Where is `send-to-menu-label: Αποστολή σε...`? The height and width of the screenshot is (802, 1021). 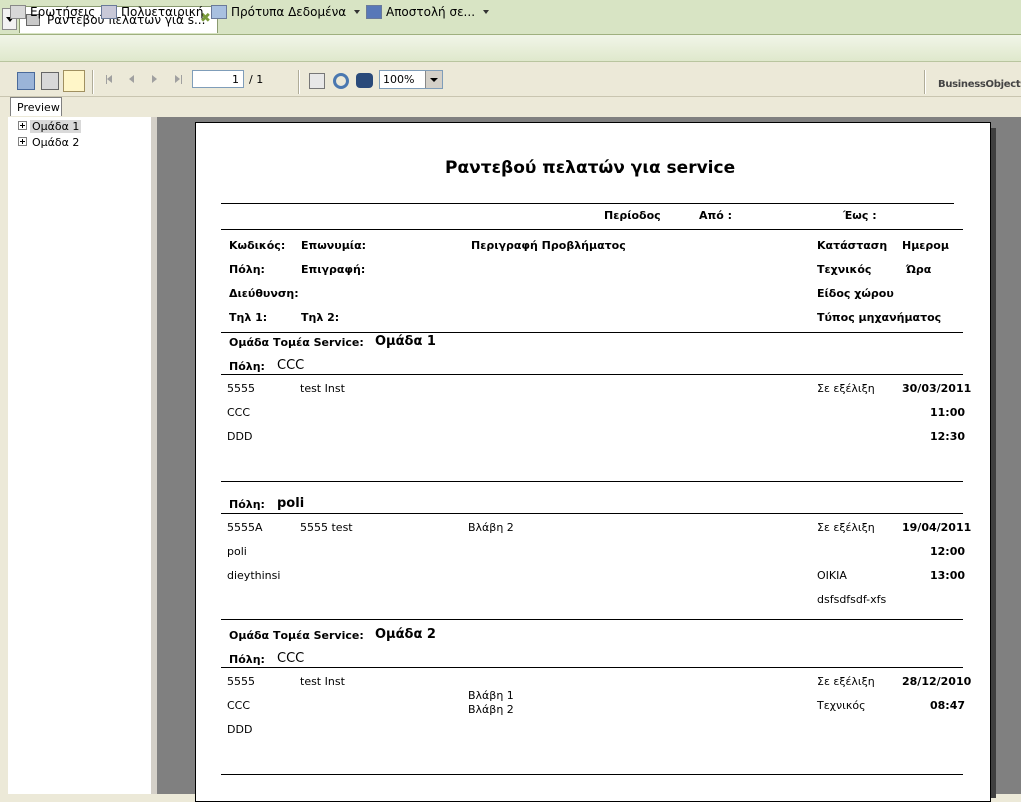
send-to-menu-label: Αποστολή σε... is located at coordinates (431, 12).